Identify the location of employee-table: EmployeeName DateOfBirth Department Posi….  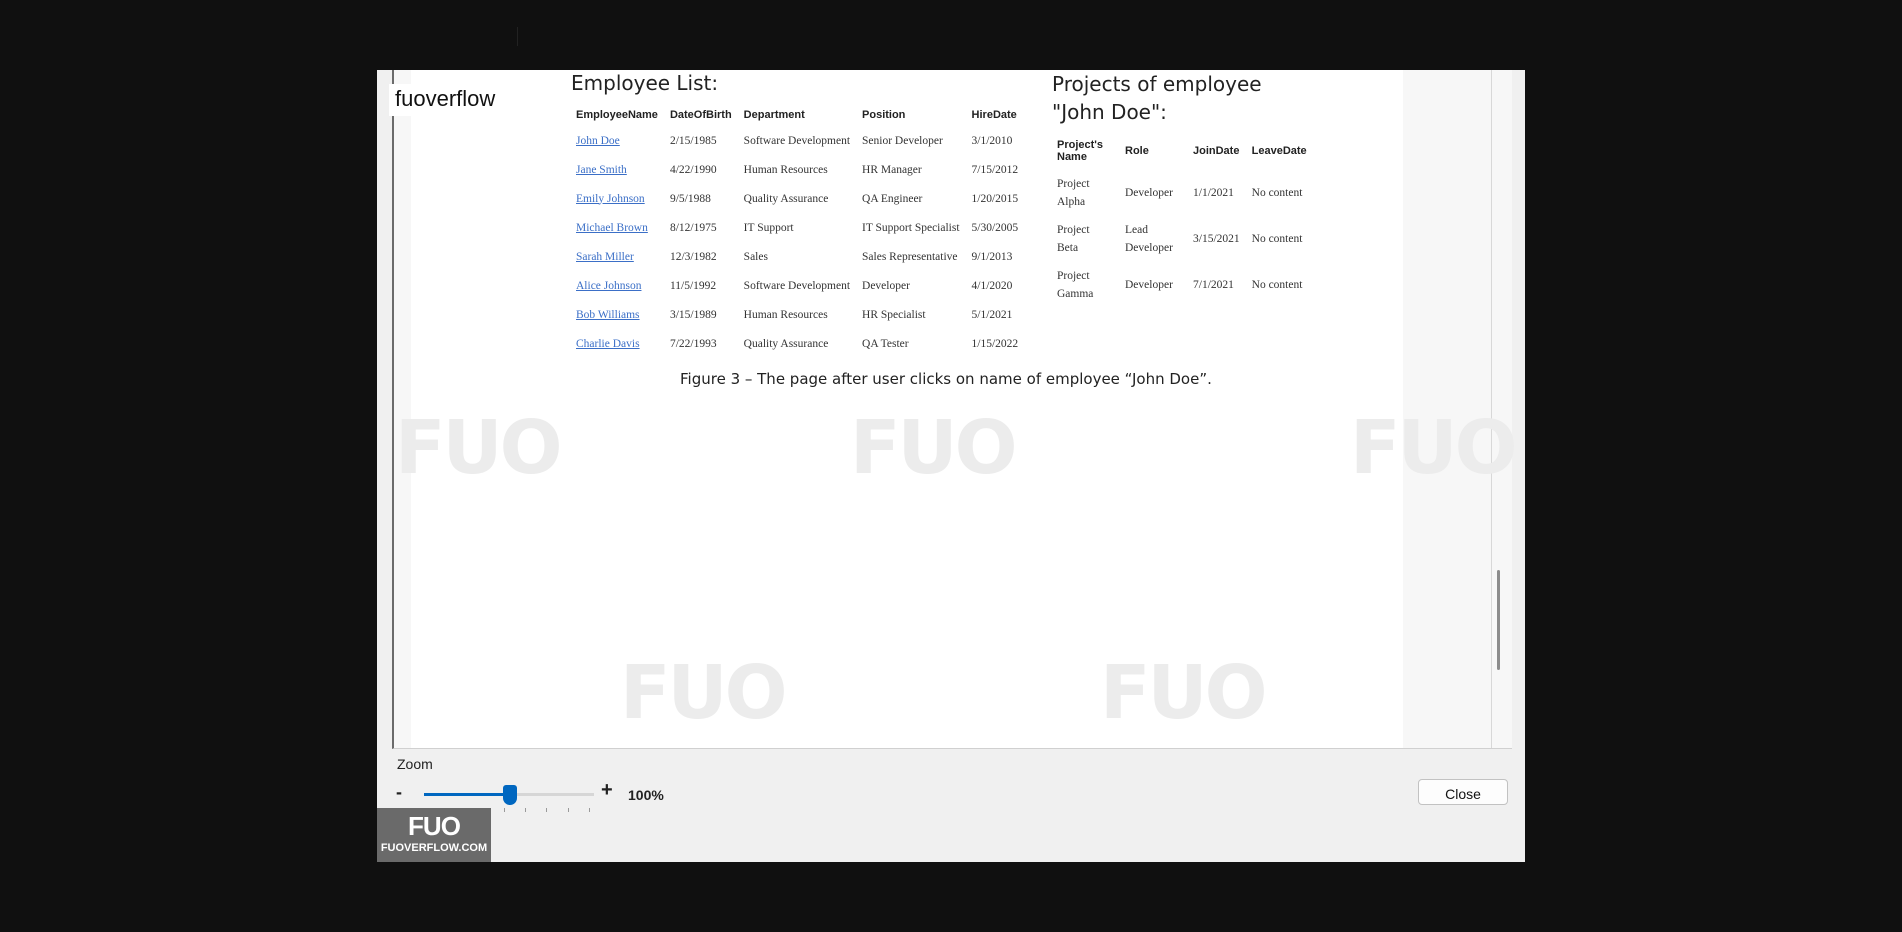
(799, 231).